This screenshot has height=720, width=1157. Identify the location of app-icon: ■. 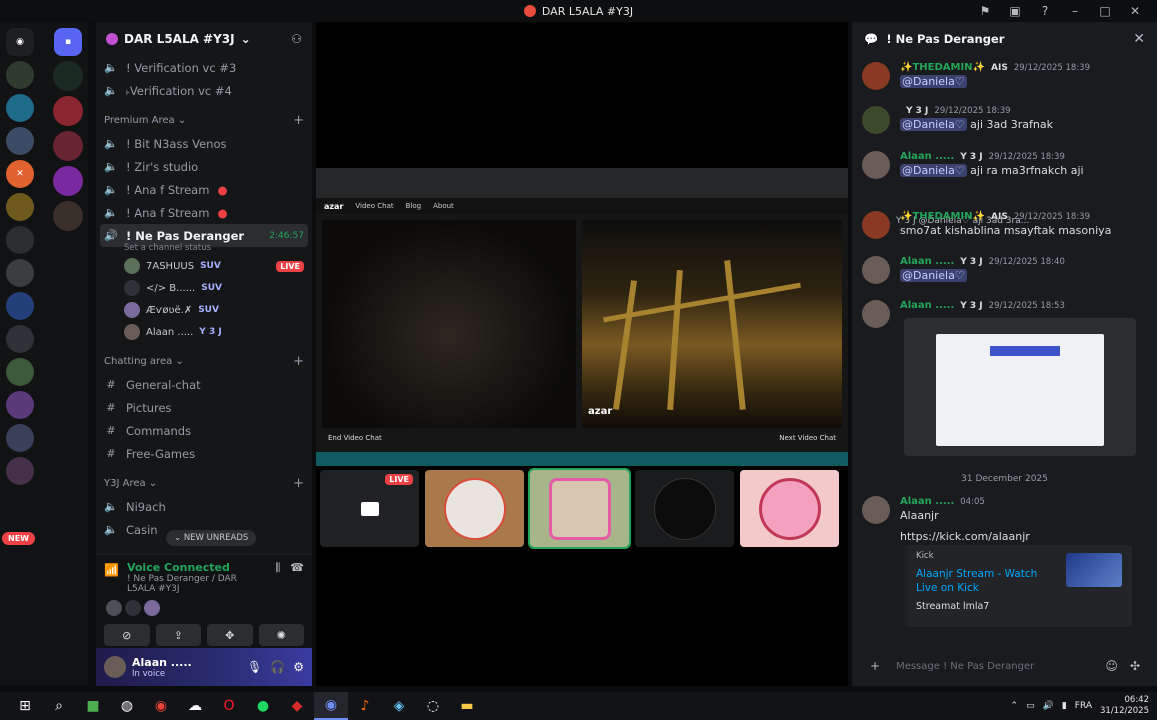
(93, 706).